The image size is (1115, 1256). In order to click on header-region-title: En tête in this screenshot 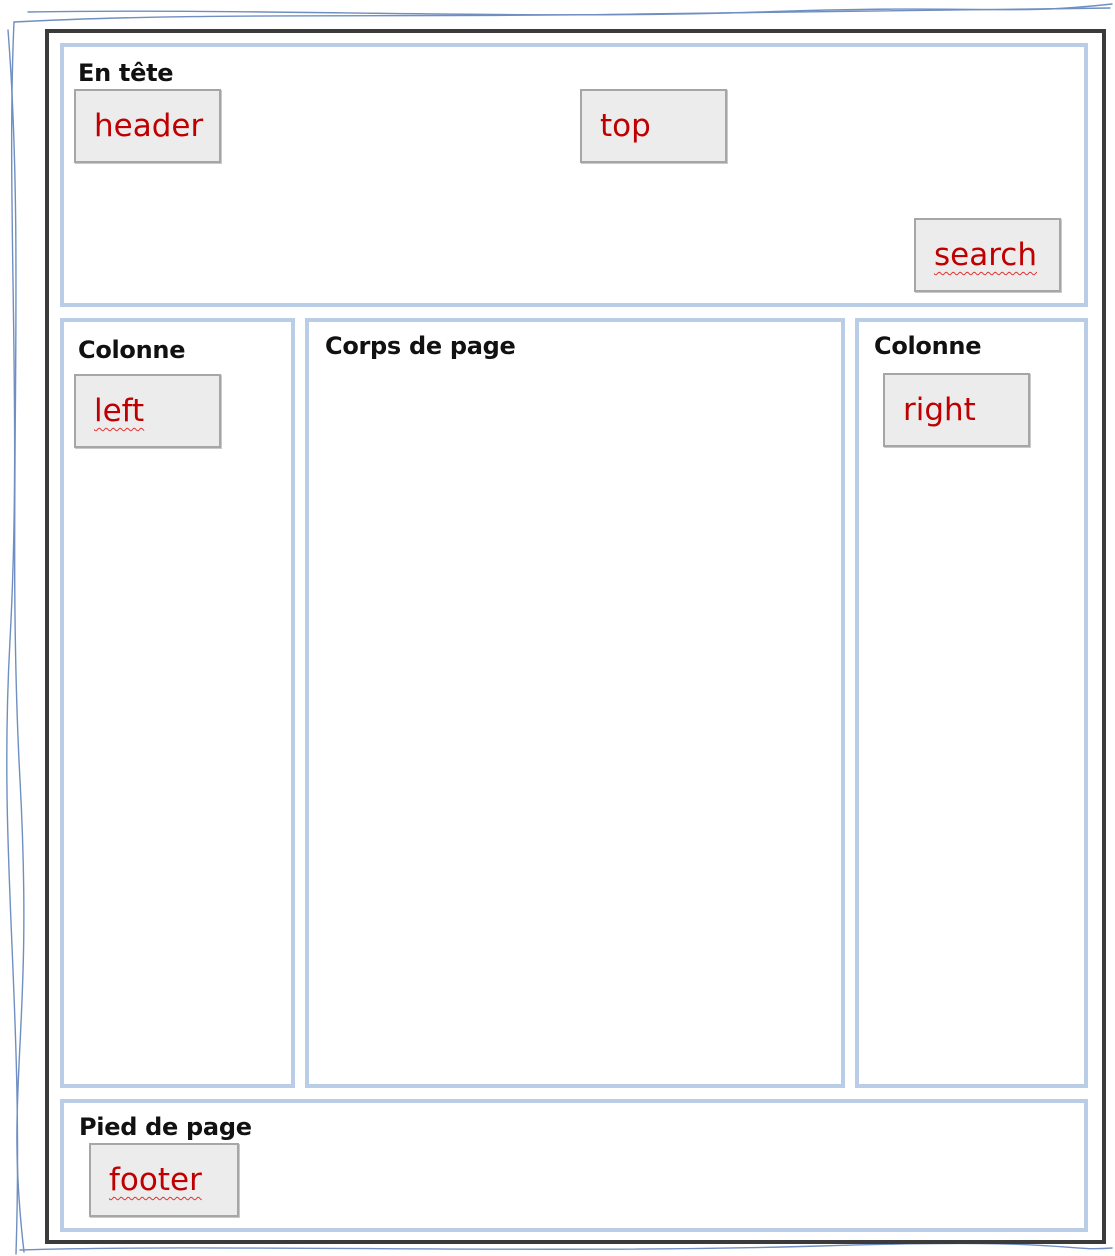, I will do `click(126, 73)`.